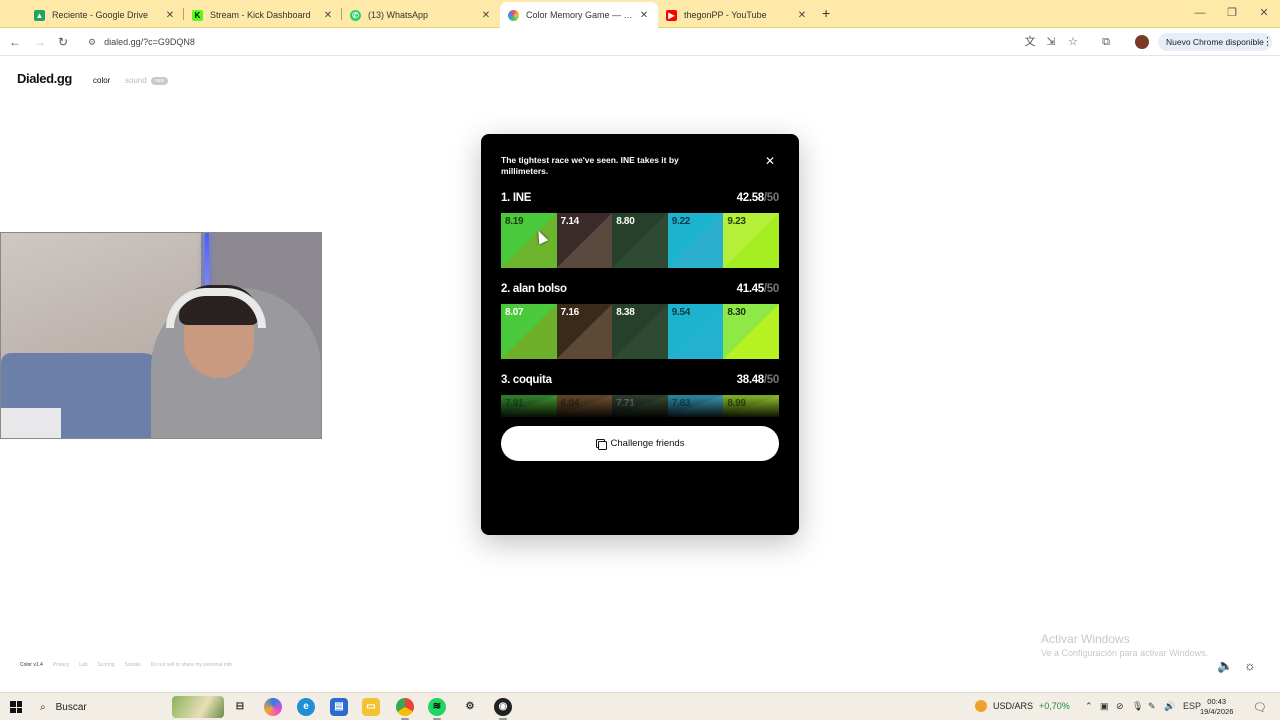 This screenshot has height=720, width=1280. Describe the element at coordinates (1120, 706) in the screenshot. I see `tray-network-icon: ⊘` at that location.